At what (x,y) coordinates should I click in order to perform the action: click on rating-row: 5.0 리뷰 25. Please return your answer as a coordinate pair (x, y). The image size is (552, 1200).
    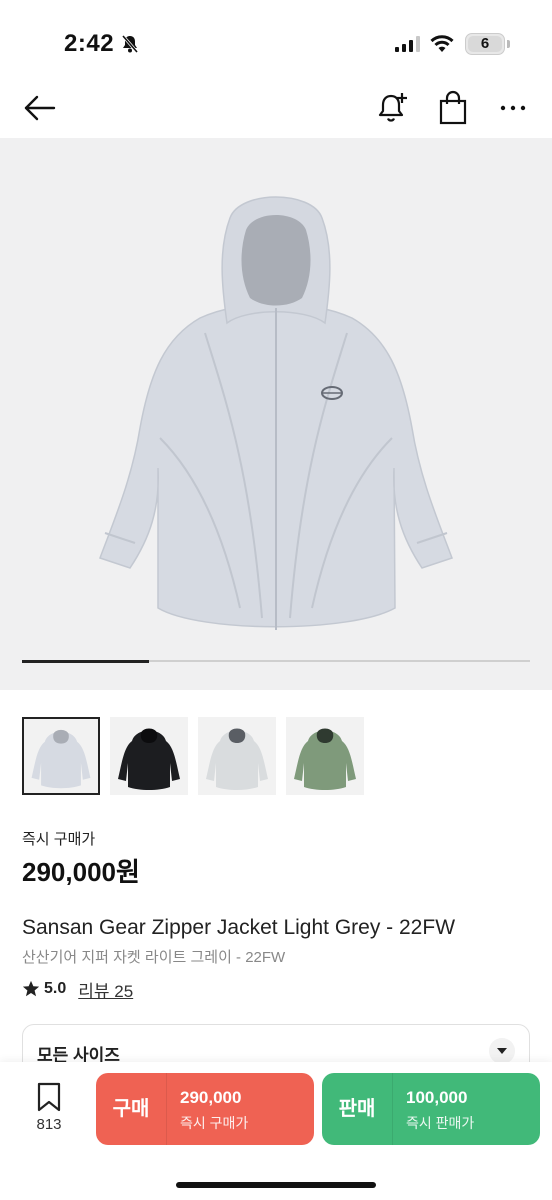
    Looking at the image, I should click on (77, 989).